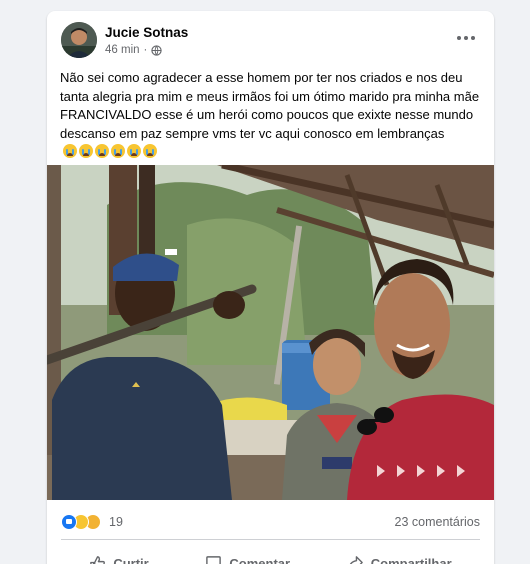 The image size is (530, 564). I want to click on reactions-summary: 19, so click(92, 522).